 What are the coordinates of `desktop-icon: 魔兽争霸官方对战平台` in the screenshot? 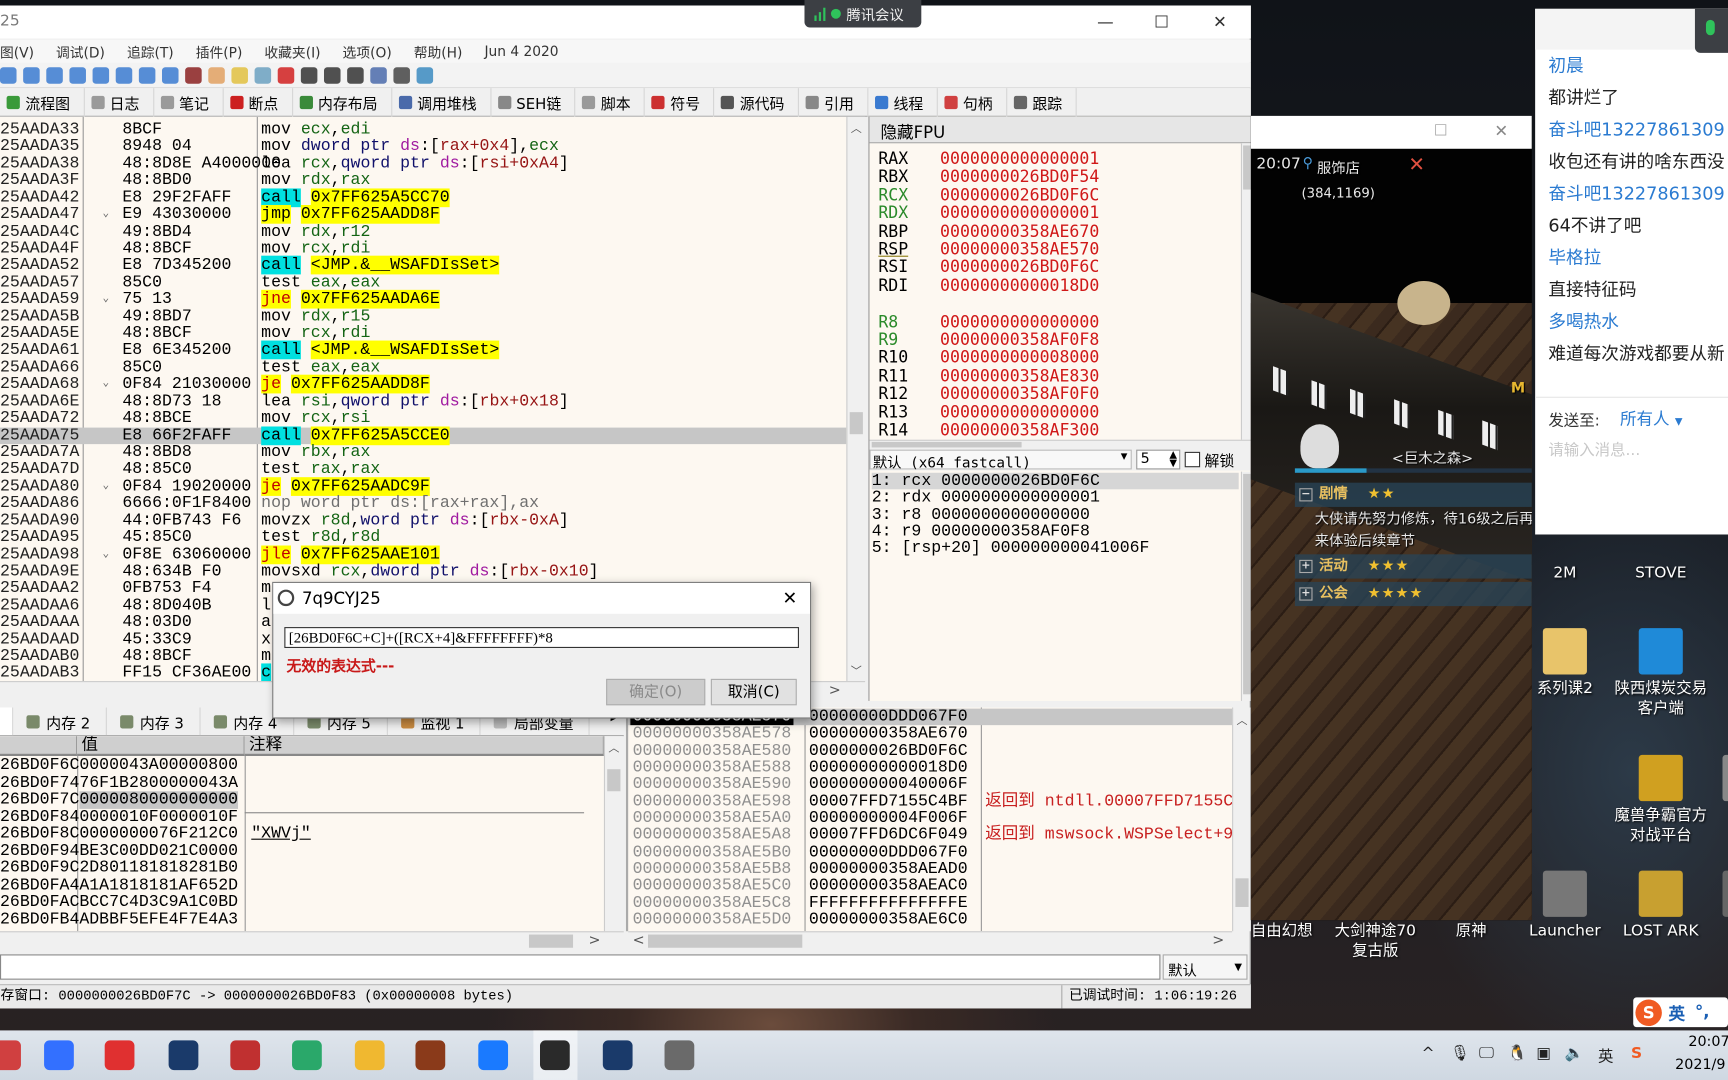 It's located at (1660, 799).